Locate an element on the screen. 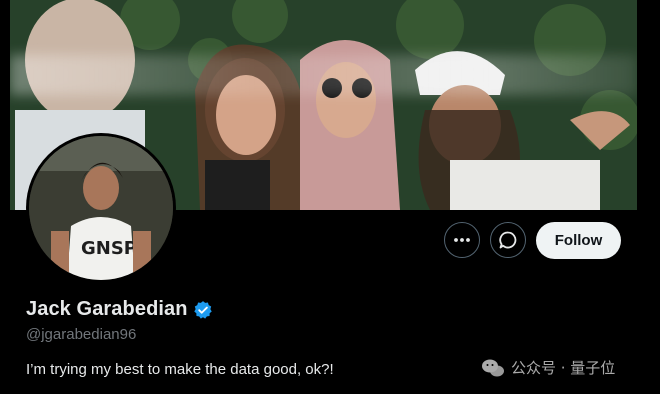 This screenshot has height=394, width=660. avatar-photo: GNSP is located at coordinates (101, 208).